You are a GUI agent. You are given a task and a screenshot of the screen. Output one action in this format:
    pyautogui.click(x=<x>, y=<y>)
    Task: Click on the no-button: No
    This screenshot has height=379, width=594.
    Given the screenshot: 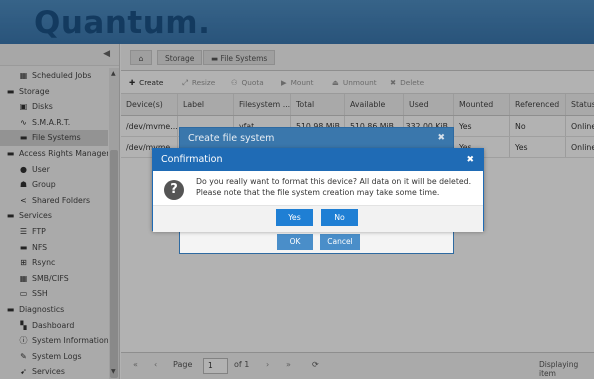 What is the action you would take?
    pyautogui.click(x=339, y=217)
    